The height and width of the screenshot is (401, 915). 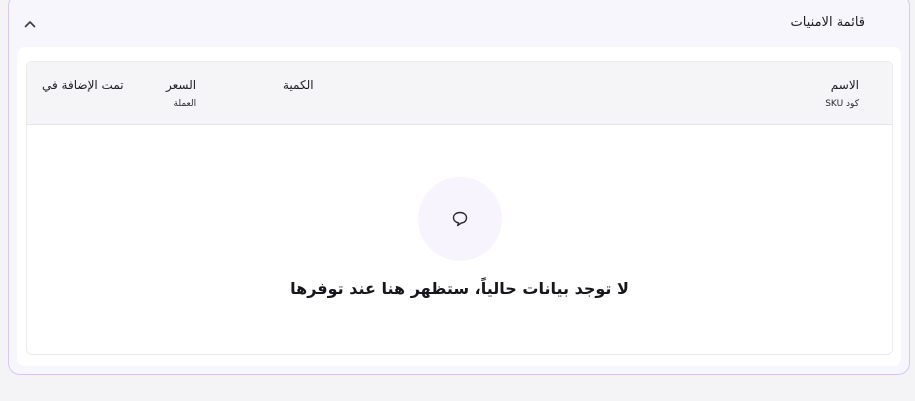 I want to click on column-price: السعر العملة, so click(x=181, y=93).